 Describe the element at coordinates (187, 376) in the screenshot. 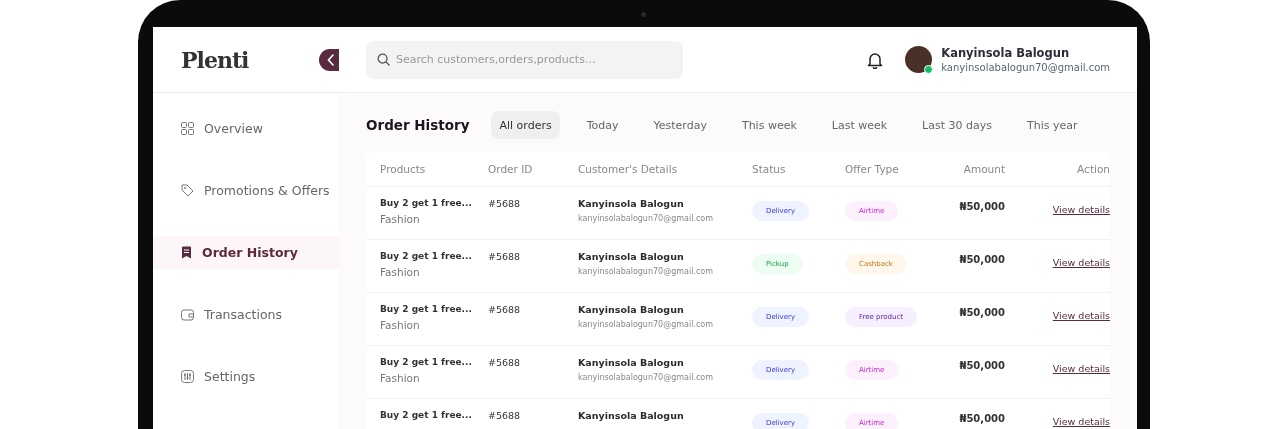

I see `sliders-icon` at that location.